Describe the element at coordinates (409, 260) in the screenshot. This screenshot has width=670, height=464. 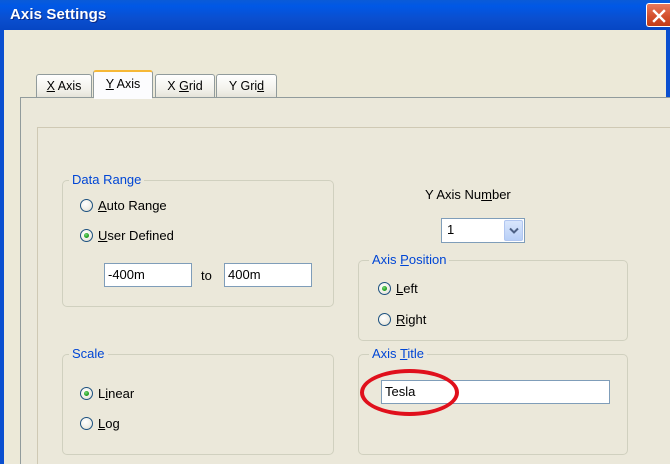
I see `axis-position-legend: Axis Position` at that location.